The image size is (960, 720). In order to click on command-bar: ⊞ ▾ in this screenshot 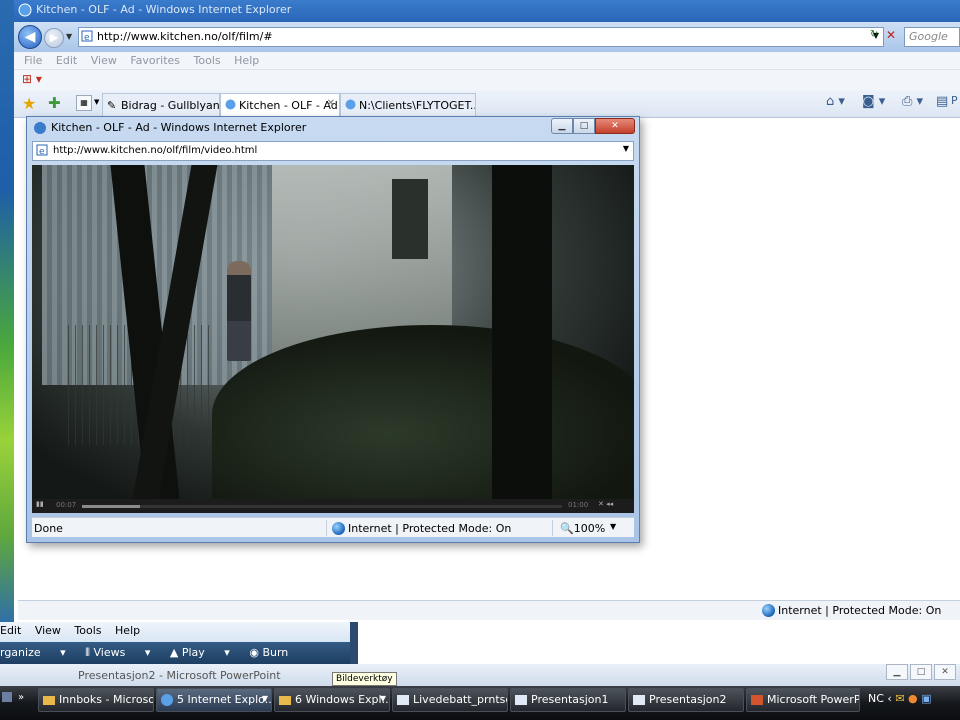, I will do `click(487, 80)`.